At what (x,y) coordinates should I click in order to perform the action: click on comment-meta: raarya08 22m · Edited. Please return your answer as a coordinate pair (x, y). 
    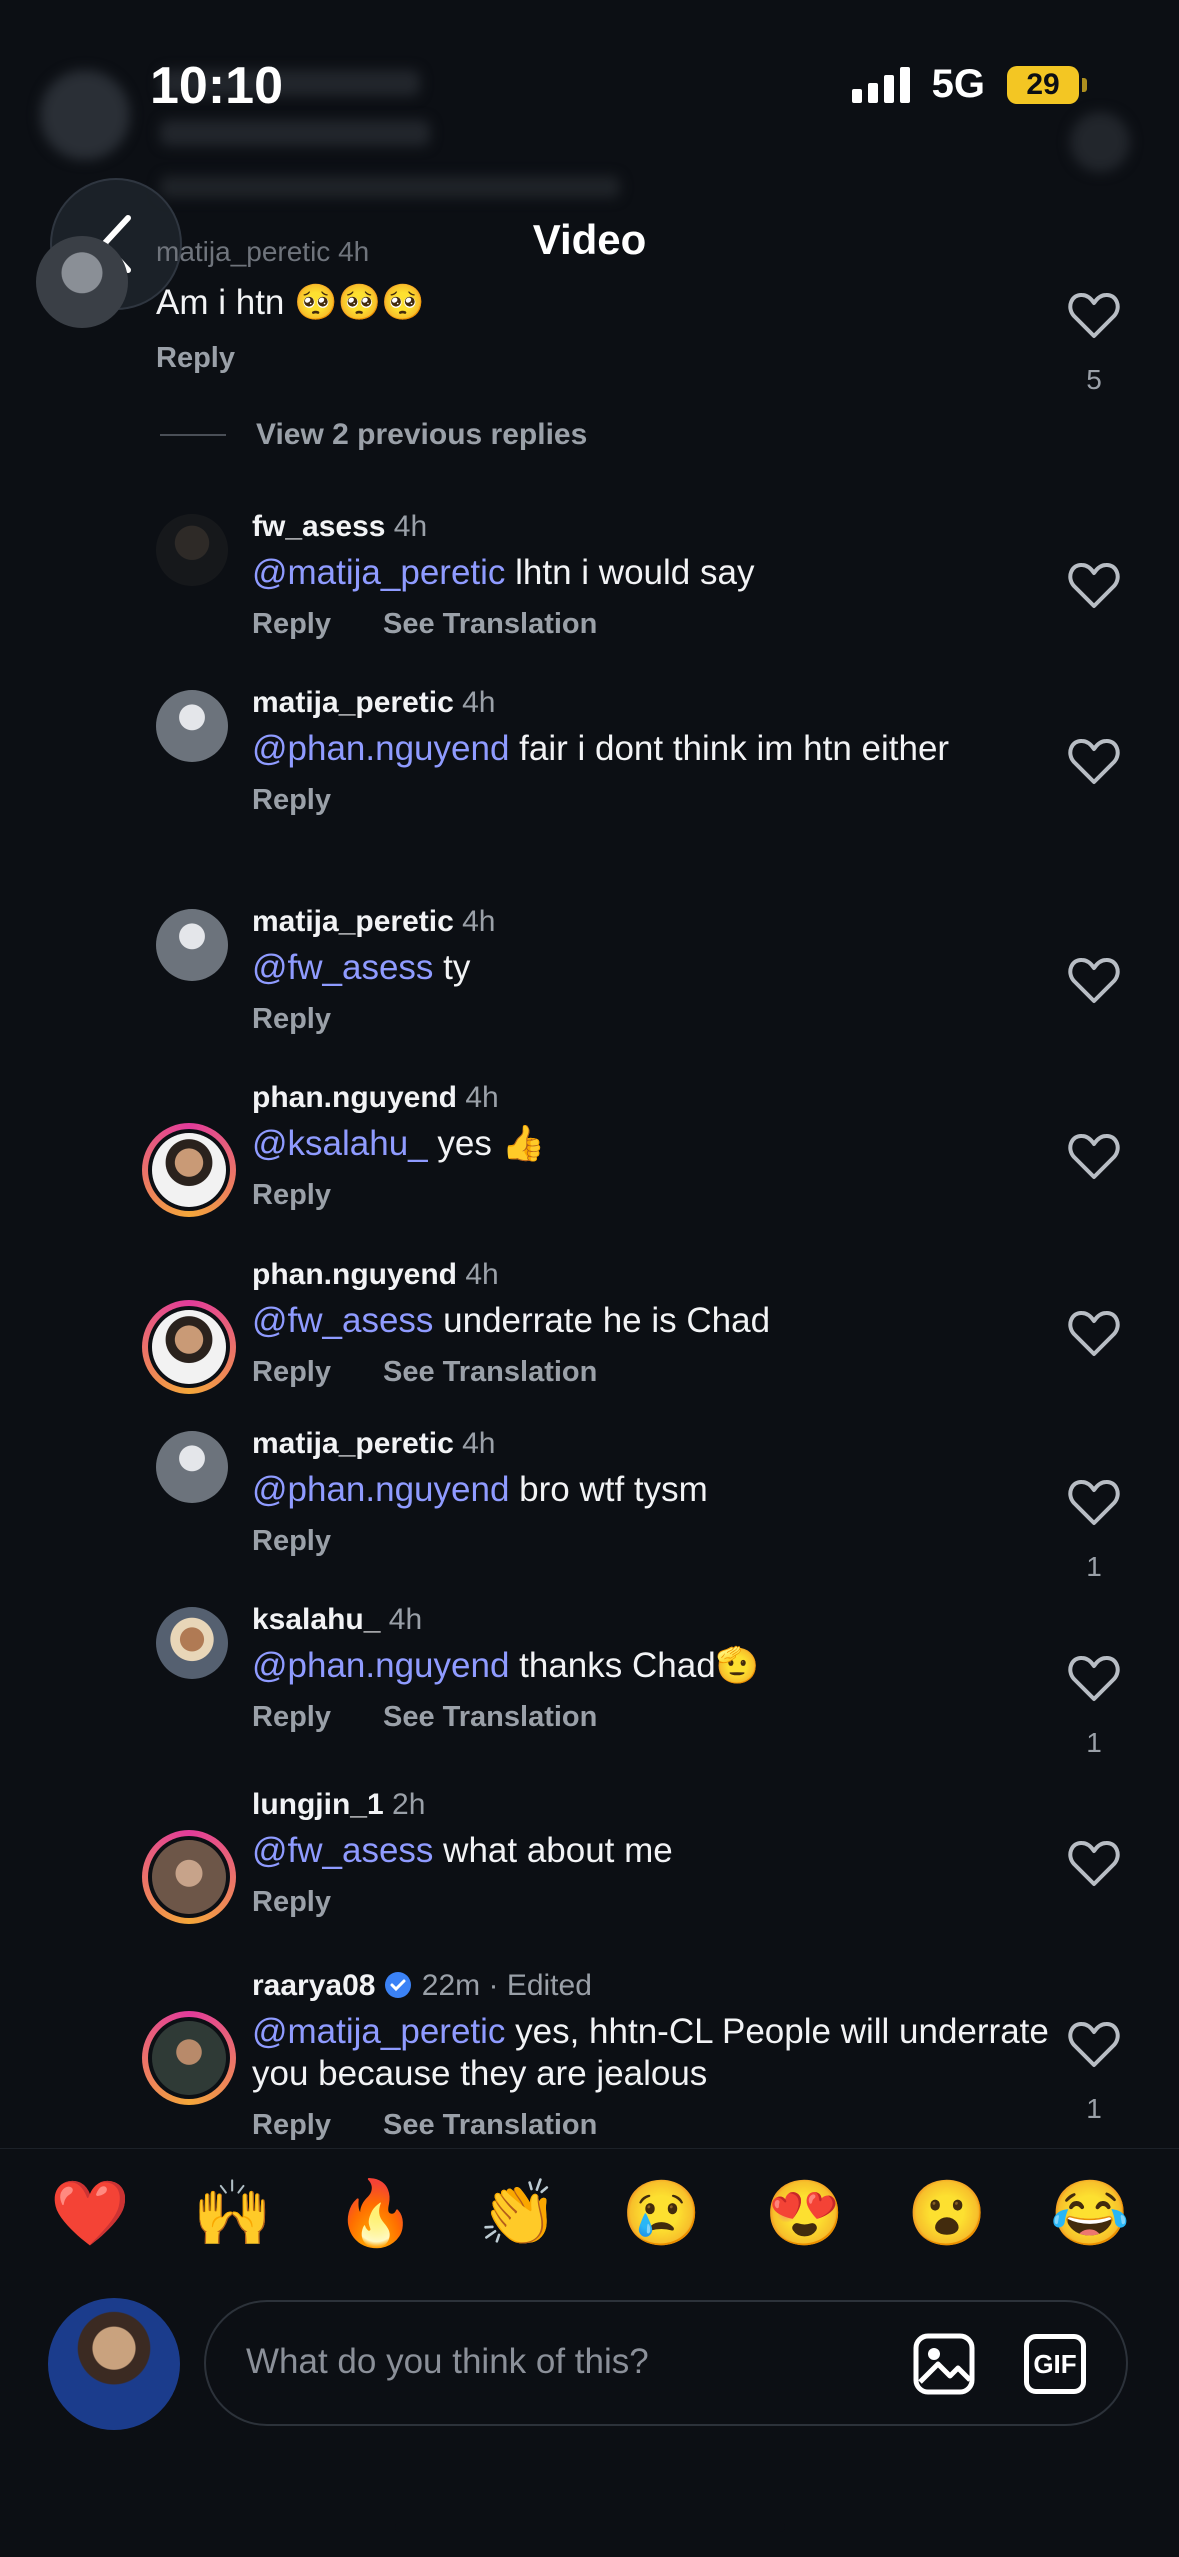
    Looking at the image, I should click on (652, 1986).